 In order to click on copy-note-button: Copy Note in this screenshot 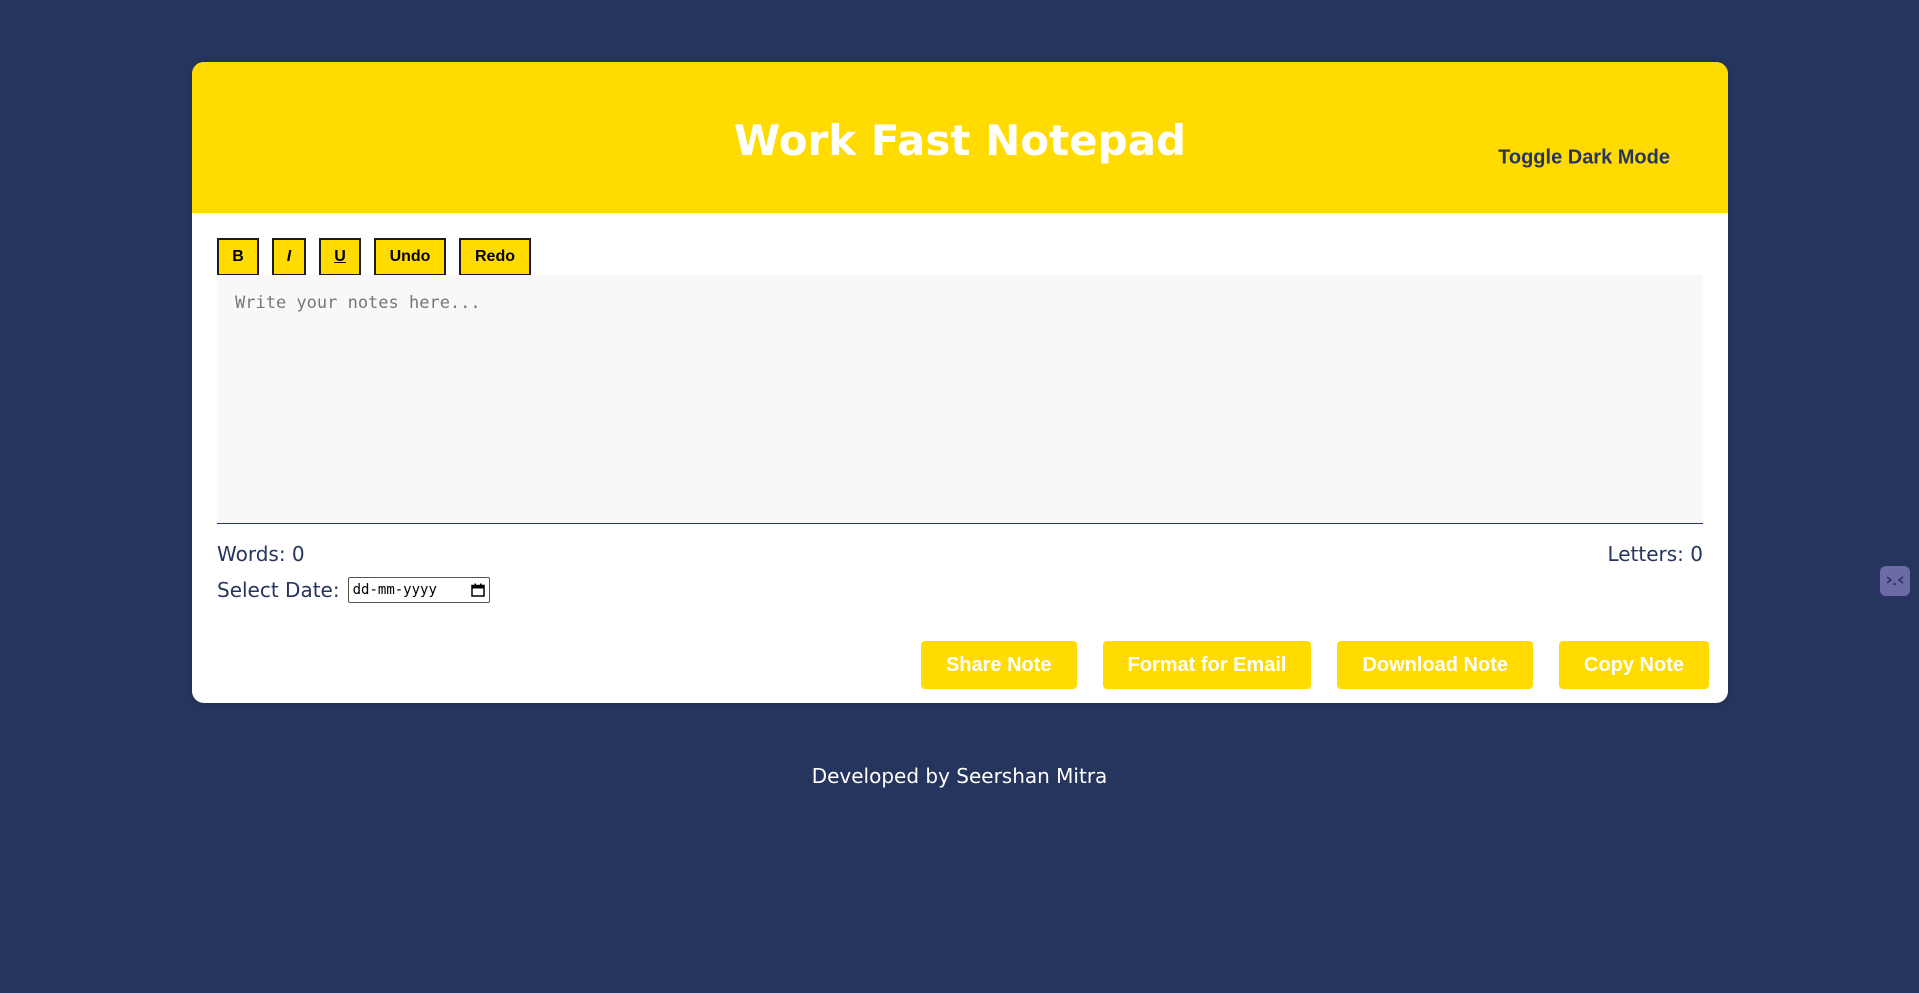, I will do `click(1634, 665)`.